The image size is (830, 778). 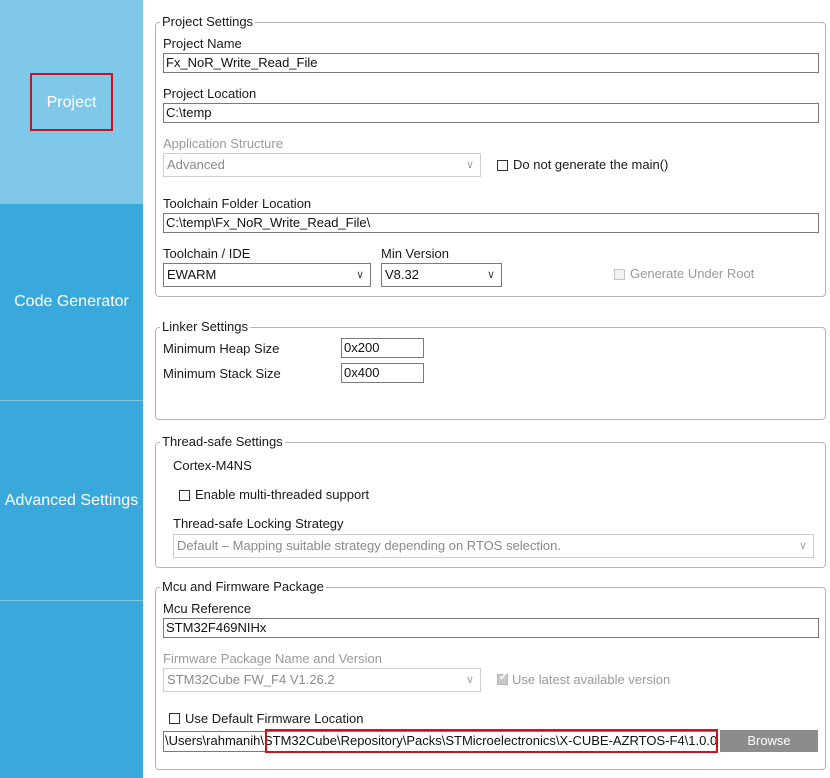 What do you see at coordinates (207, 608) in the screenshot?
I see `mcu-reference-label: Mcu Reference` at bounding box center [207, 608].